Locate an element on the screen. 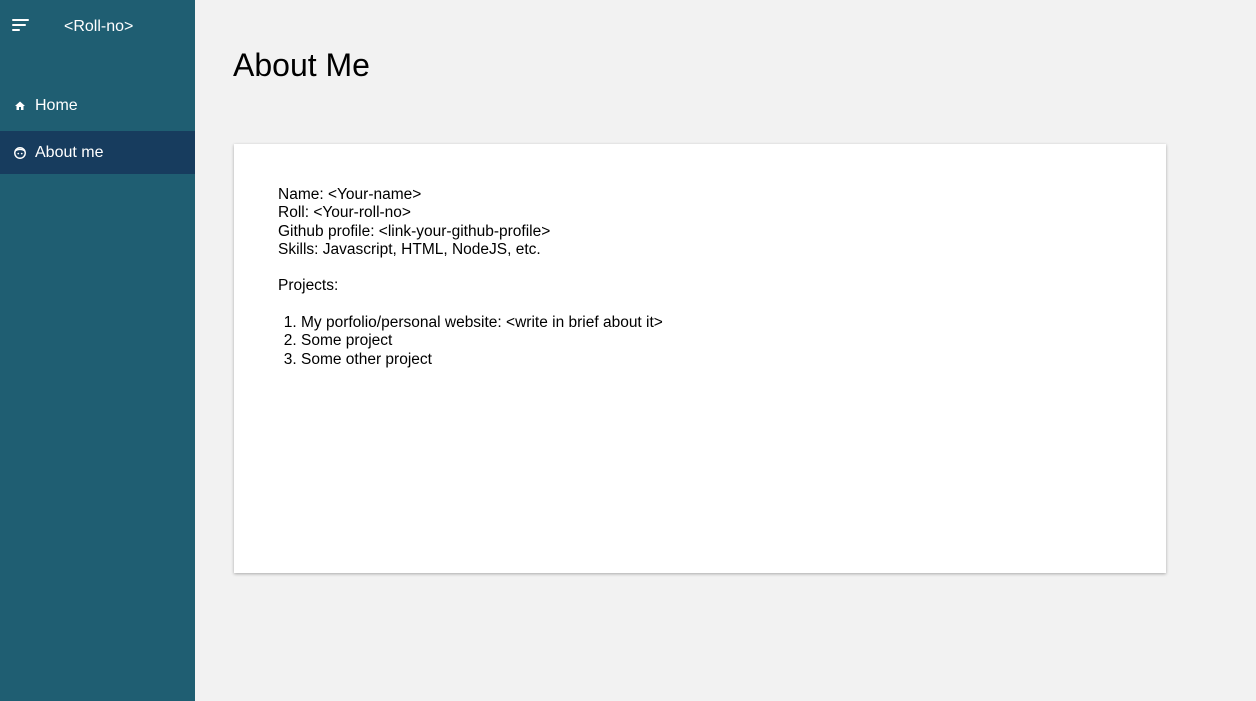  page-title: About Me is located at coordinates (301, 65).